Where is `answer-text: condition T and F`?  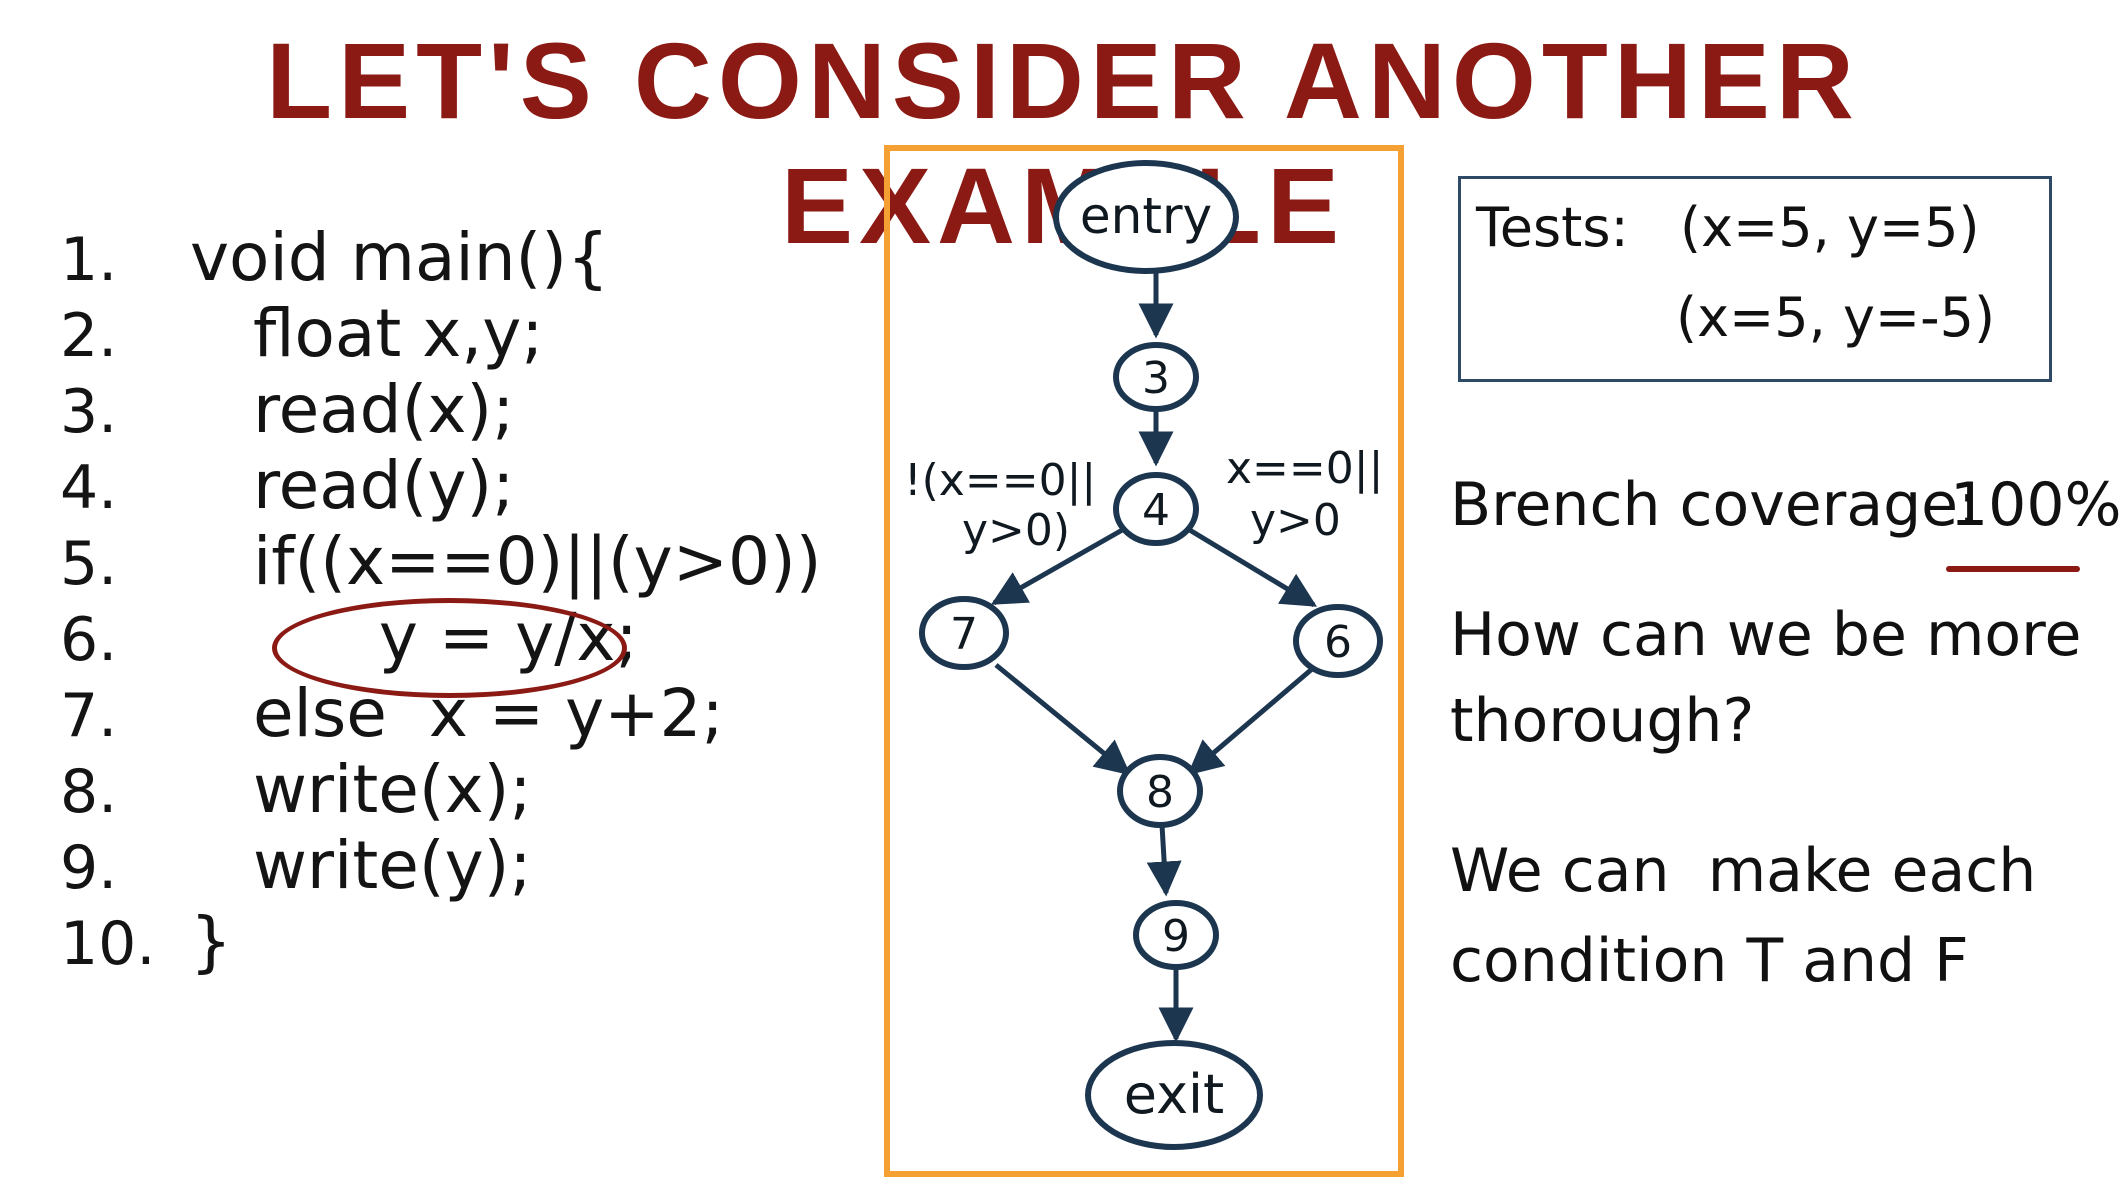 answer-text: condition T and F is located at coordinates (1709, 961).